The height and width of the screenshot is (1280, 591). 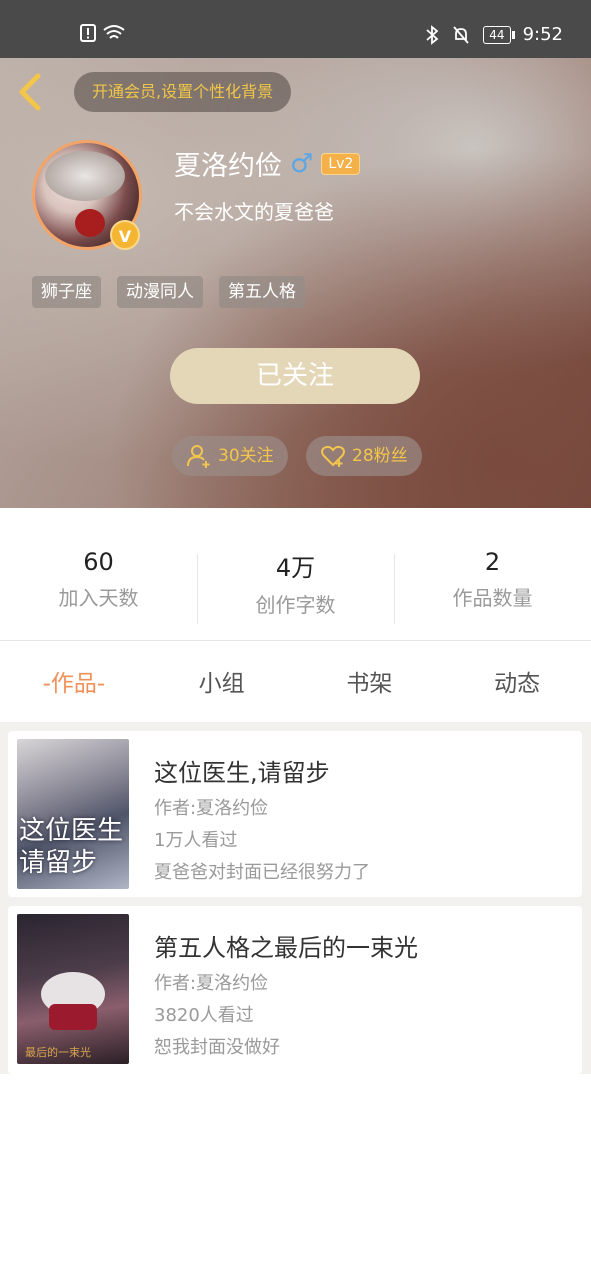 What do you see at coordinates (370, 684) in the screenshot?
I see `tab-bookshelf: 书架` at bounding box center [370, 684].